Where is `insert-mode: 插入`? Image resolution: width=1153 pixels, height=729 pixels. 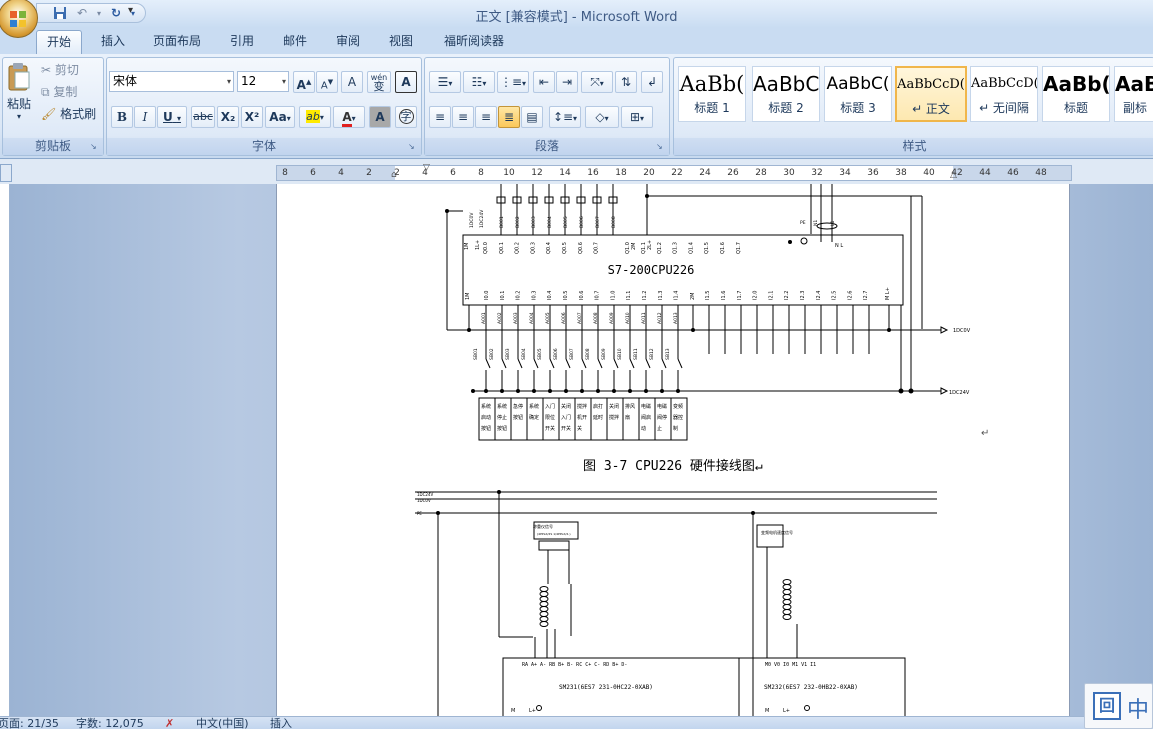
insert-mode: 插入 is located at coordinates (281, 723).